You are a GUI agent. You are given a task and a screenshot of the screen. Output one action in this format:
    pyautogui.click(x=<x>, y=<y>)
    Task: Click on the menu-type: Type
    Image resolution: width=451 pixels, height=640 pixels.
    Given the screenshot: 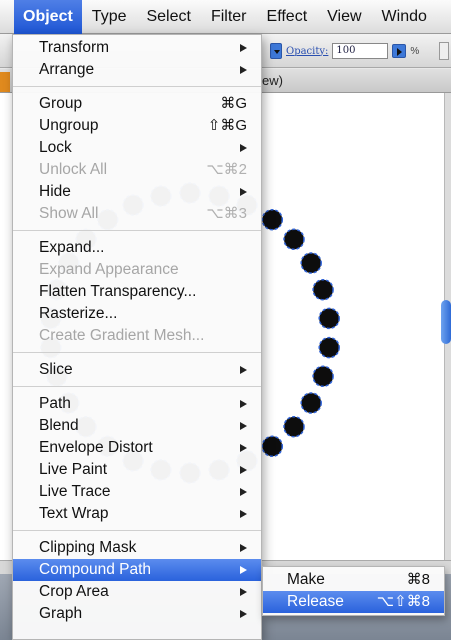 What is the action you would take?
    pyautogui.click(x=109, y=17)
    